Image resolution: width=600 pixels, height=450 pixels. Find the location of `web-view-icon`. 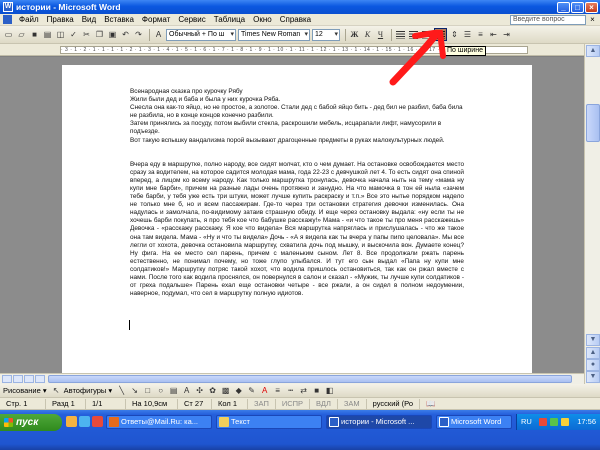

web-view-icon is located at coordinates (18, 379).